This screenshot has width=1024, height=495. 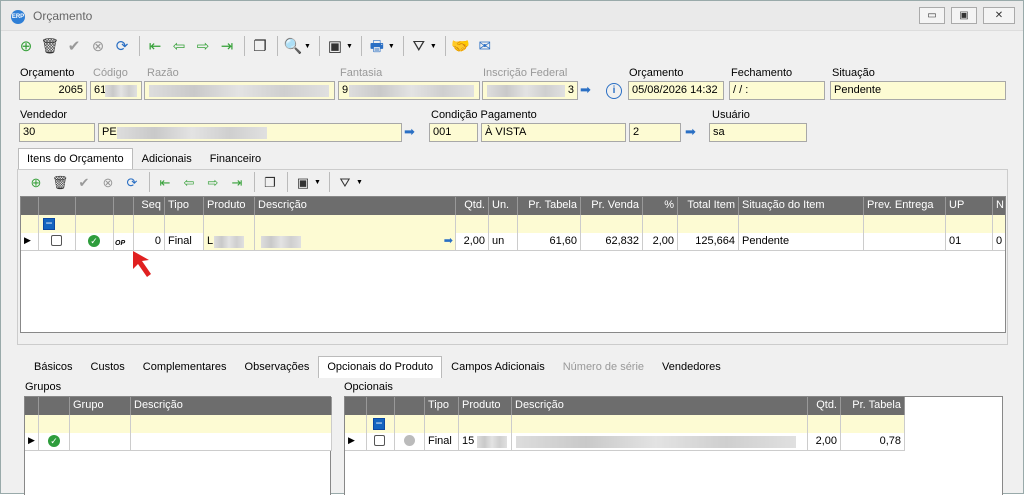 What do you see at coordinates (50, 46) in the screenshot?
I see `delete-icon: 🗑` at bounding box center [50, 46].